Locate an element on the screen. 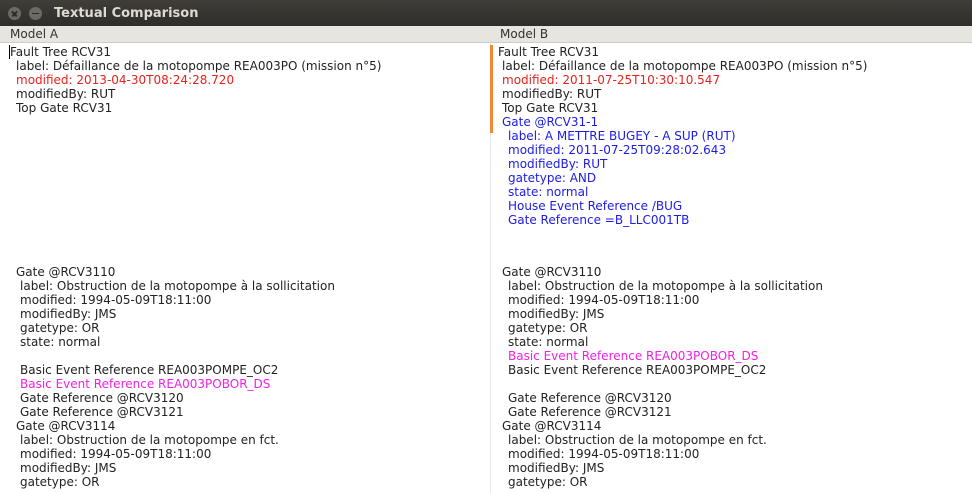 This screenshot has height=493, width=972. model-a-header: Model A is located at coordinates (245, 34).